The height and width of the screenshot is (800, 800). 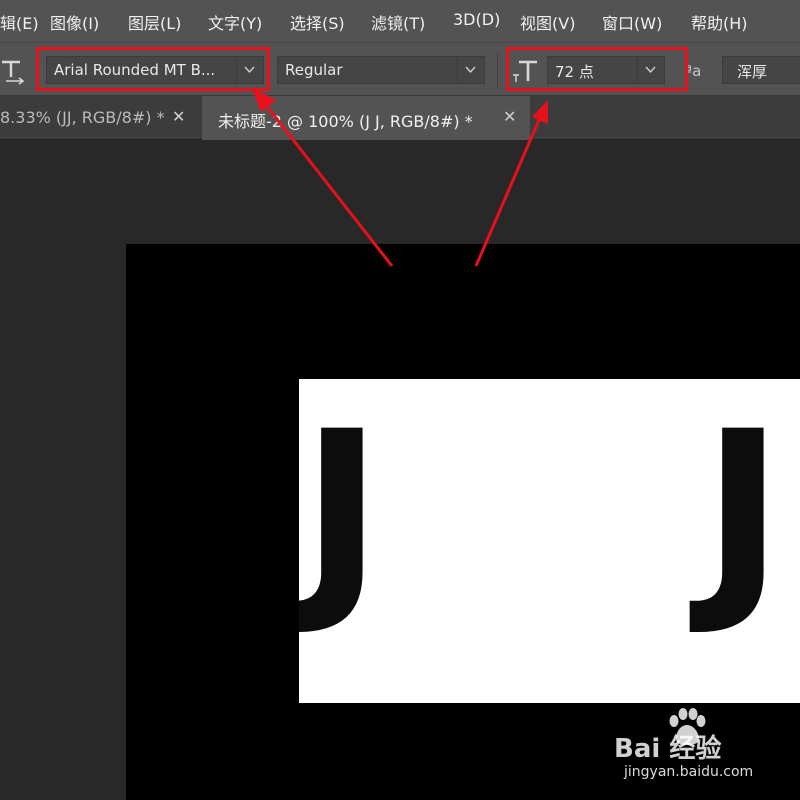 I want to click on menu-image: 图像(I), so click(x=74, y=22).